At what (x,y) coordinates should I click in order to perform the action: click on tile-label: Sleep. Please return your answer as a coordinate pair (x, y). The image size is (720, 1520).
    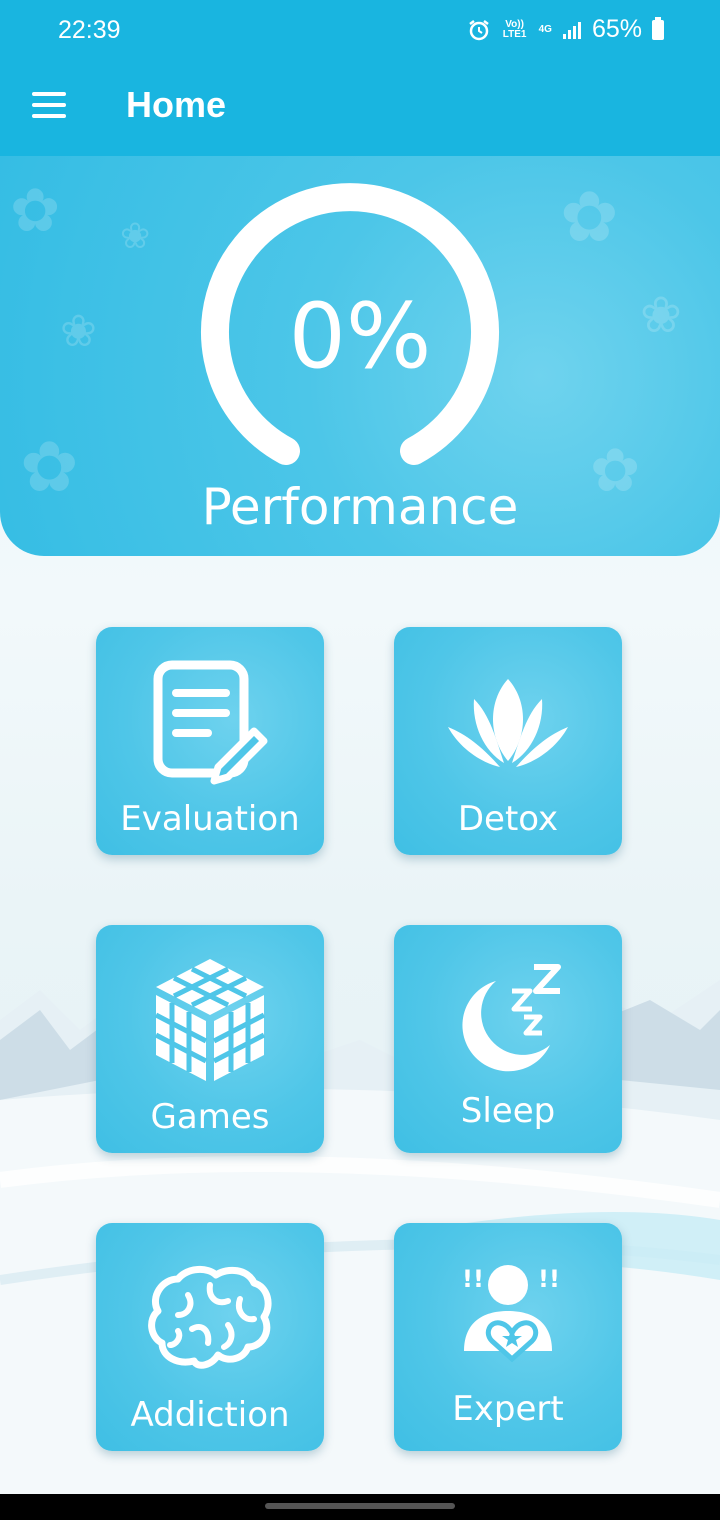
    Looking at the image, I should click on (508, 1111).